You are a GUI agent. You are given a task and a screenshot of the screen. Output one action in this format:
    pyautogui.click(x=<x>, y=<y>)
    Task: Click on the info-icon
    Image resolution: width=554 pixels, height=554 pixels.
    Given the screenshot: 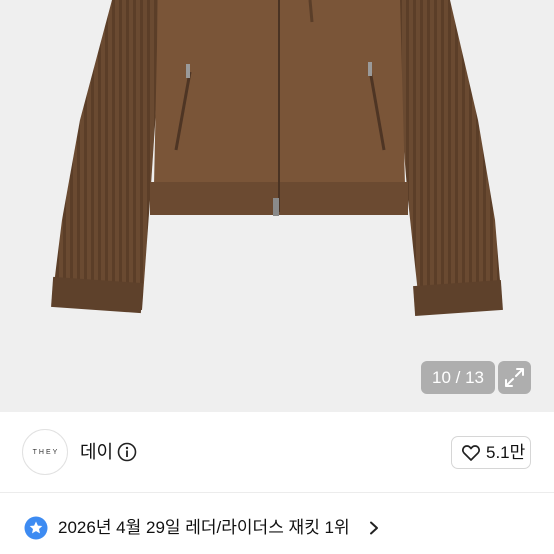 What is the action you would take?
    pyautogui.click(x=127, y=452)
    